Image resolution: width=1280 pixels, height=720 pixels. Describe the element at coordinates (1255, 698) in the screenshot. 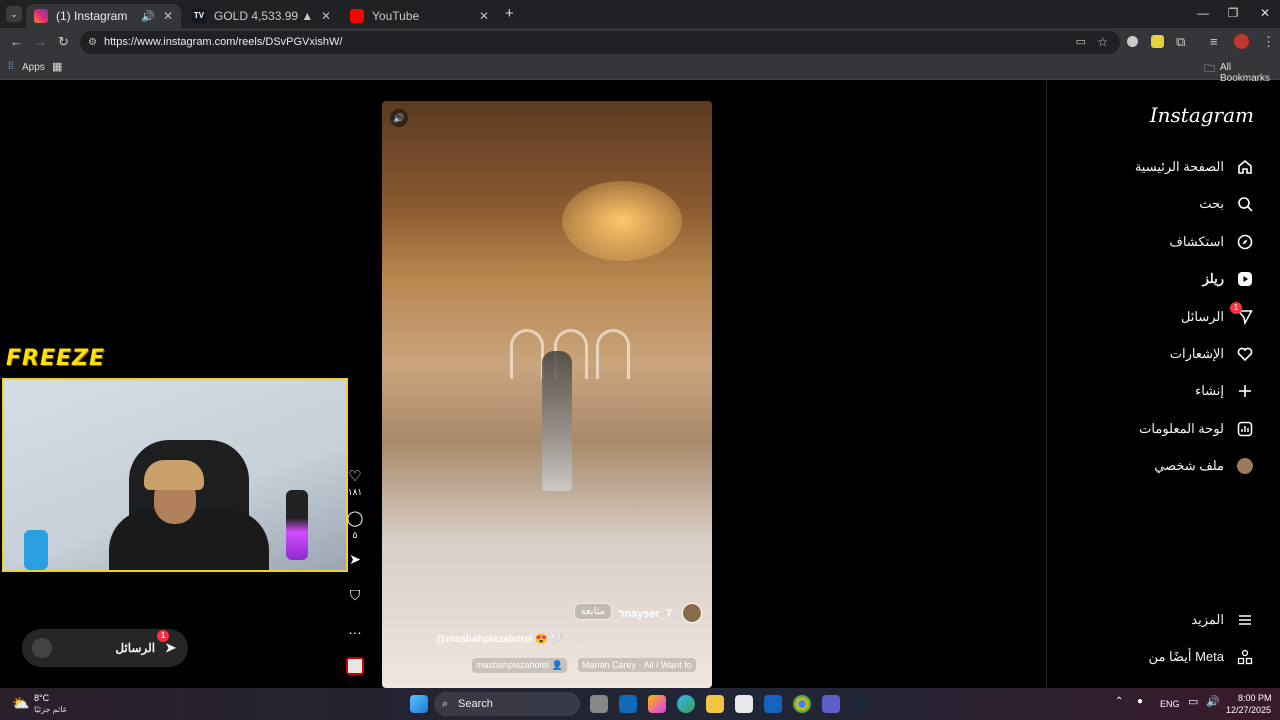

I see `clock-time: 8:00 PM` at that location.